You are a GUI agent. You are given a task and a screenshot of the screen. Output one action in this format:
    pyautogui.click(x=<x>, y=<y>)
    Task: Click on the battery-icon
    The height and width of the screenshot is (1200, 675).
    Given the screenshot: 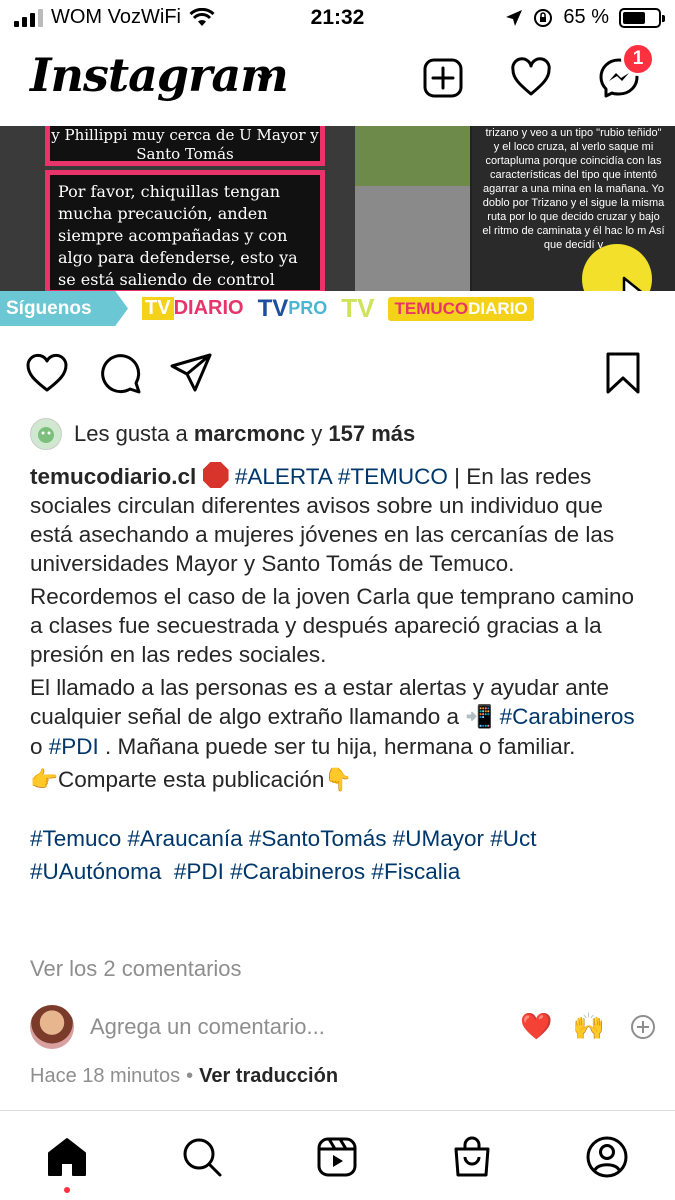 What is the action you would take?
    pyautogui.click(x=642, y=17)
    